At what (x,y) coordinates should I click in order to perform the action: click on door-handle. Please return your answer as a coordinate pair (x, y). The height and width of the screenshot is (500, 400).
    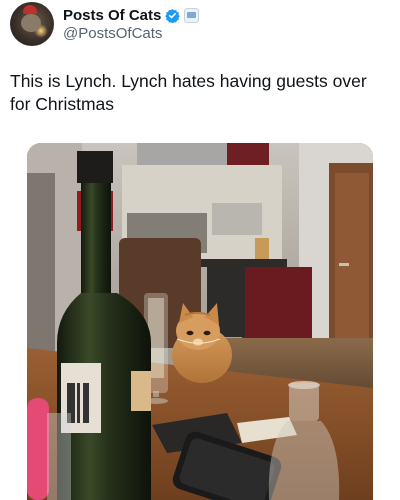
    Looking at the image, I should click on (344, 264).